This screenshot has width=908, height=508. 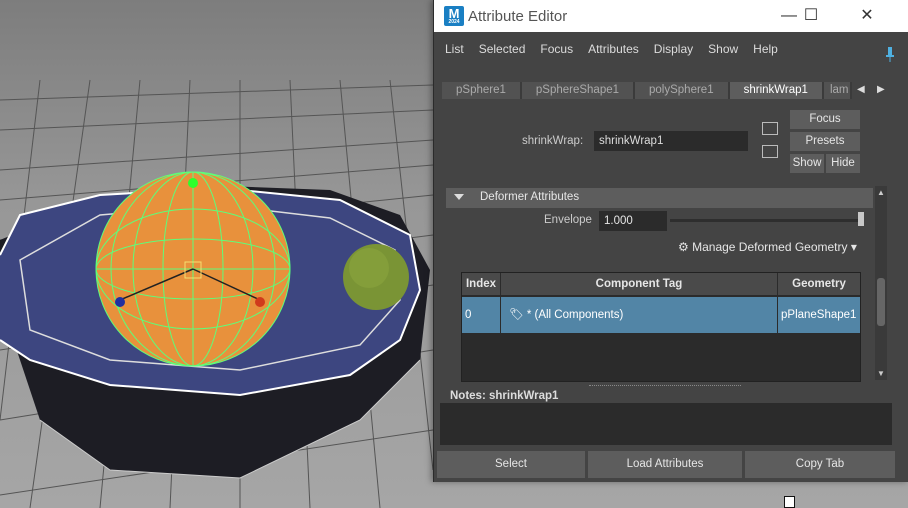 What do you see at coordinates (673, 49) in the screenshot?
I see `menu-display: Display` at bounding box center [673, 49].